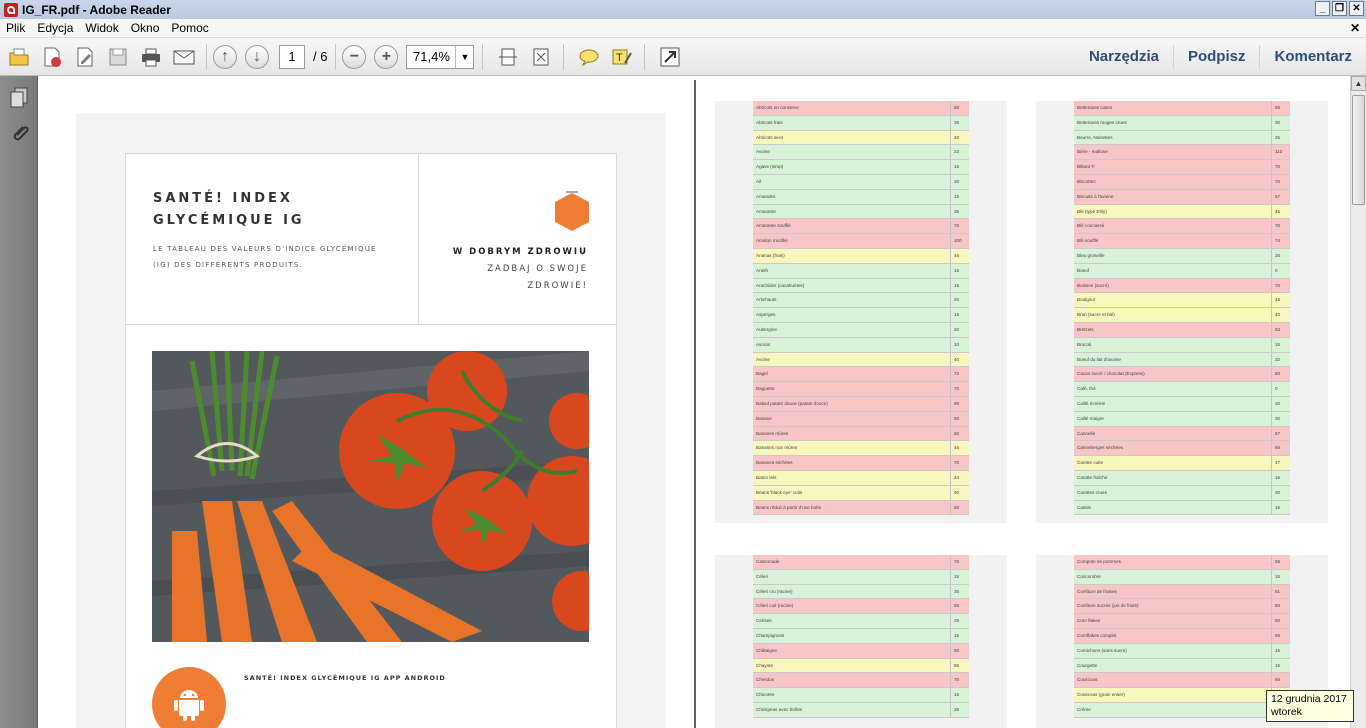  Describe the element at coordinates (225, 56) in the screenshot. I see `previous-page-button: ↑` at that location.